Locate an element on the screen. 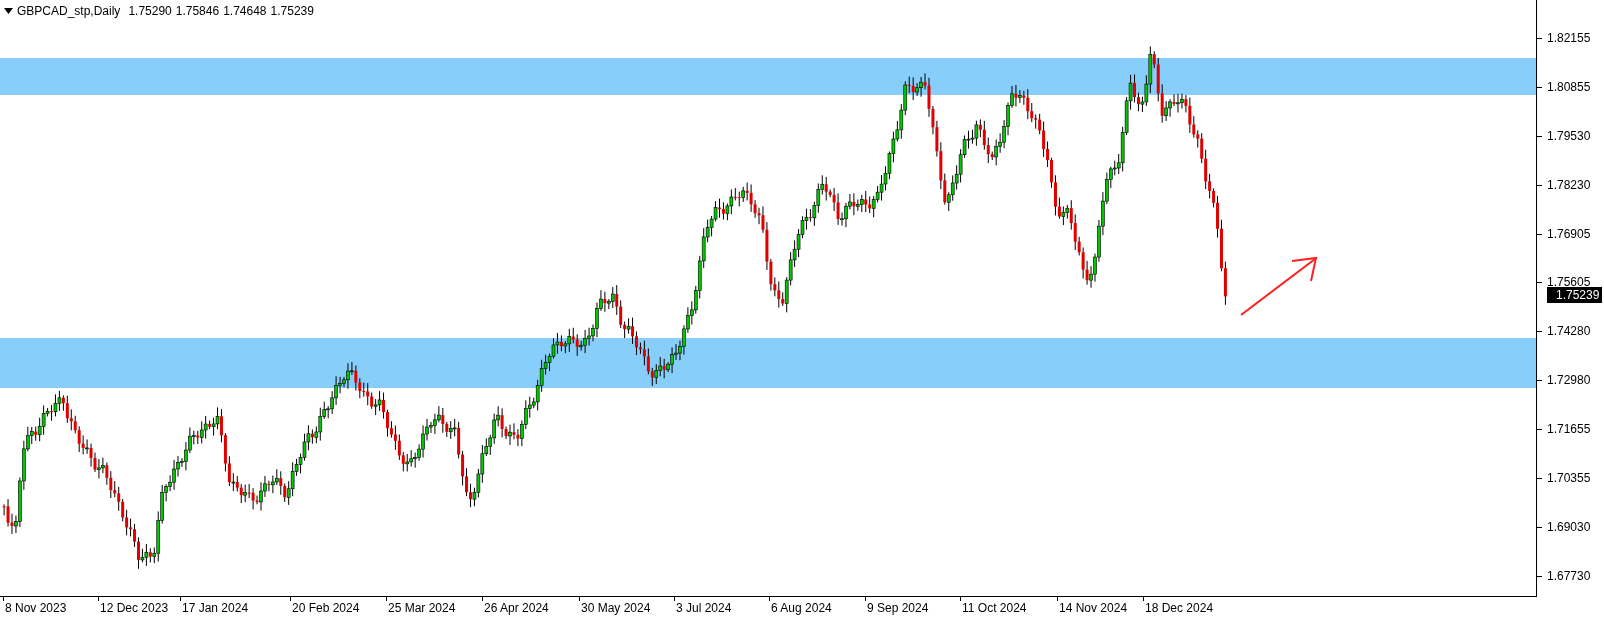 Image resolution: width=1604 pixels, height=619 pixels. chart-symbol: GBPCAD_stp,Daily is located at coordinates (69, 11).